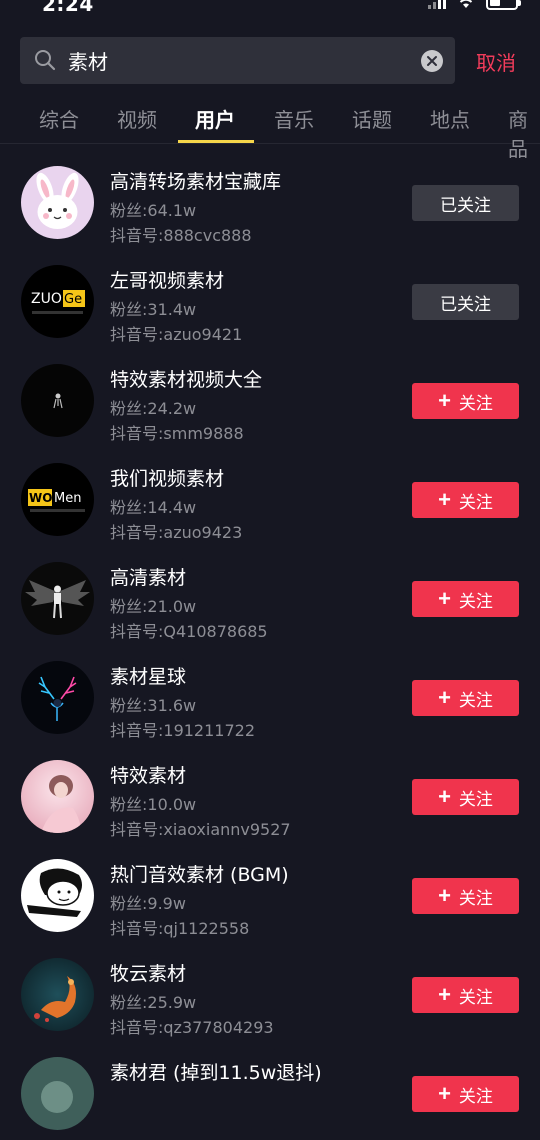 Image resolution: width=540 pixels, height=1140 pixels. I want to click on cartoon-face-avatar, so click(57, 895).